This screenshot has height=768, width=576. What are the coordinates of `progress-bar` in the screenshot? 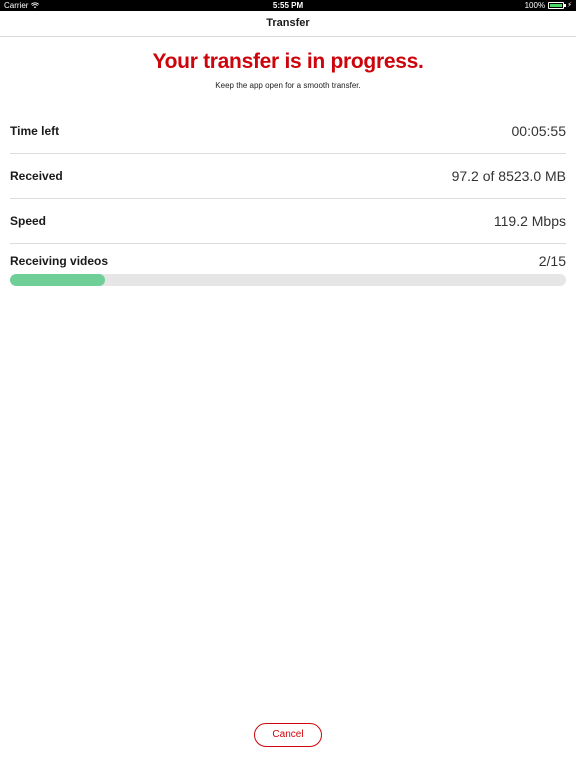 It's located at (288, 280).